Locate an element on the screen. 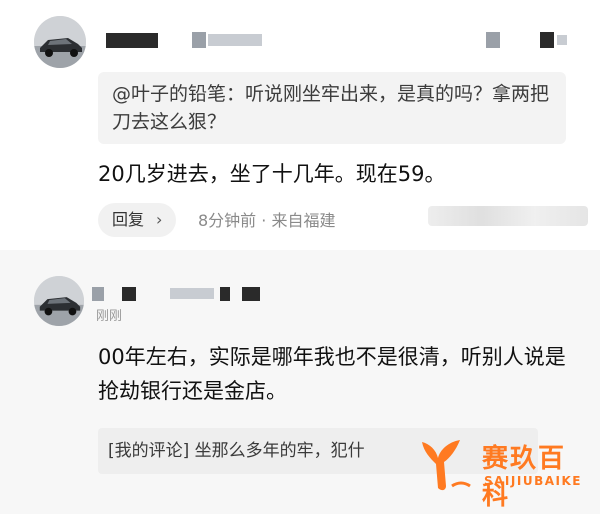 The width and height of the screenshot is (600, 514). quoted-comment: @叶子的铅笔：听说刚坐牢出来，是真的吗？拿两把刀去这么狠？ is located at coordinates (332, 108).